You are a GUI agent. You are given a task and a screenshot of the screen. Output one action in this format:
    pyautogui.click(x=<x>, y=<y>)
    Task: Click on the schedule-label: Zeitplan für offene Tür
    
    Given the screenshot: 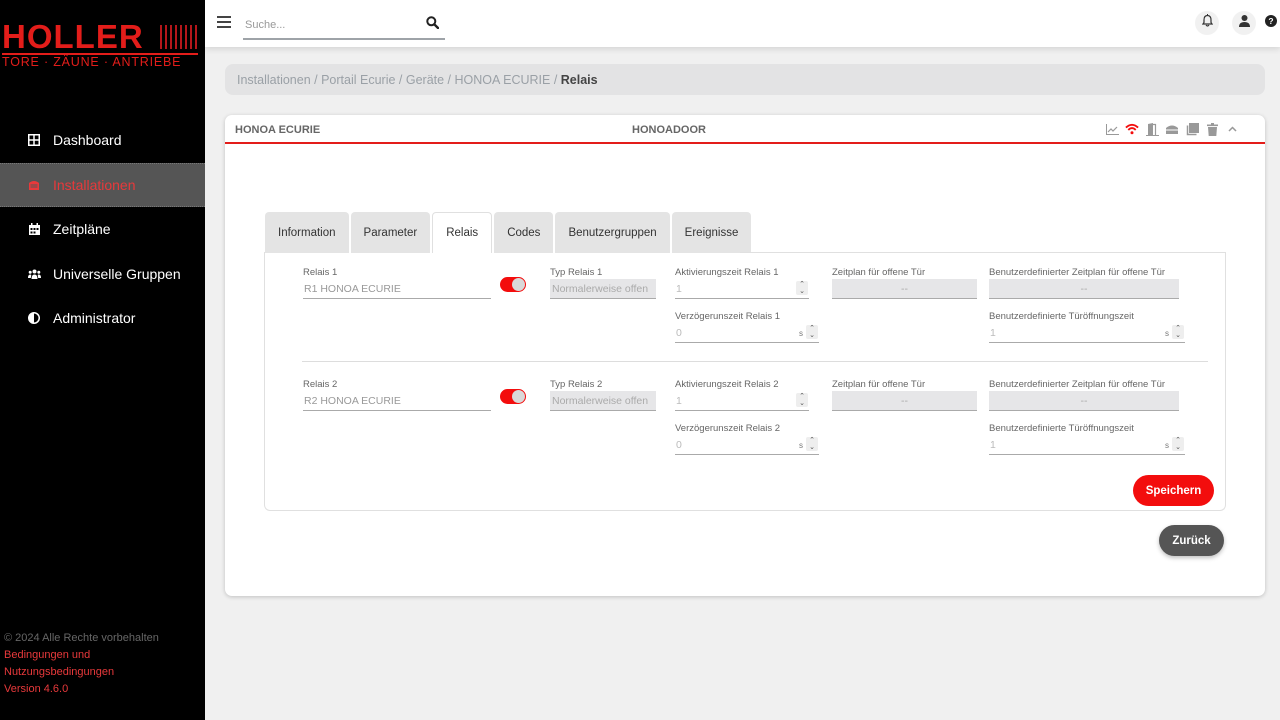 What is the action you would take?
    pyautogui.click(x=879, y=384)
    